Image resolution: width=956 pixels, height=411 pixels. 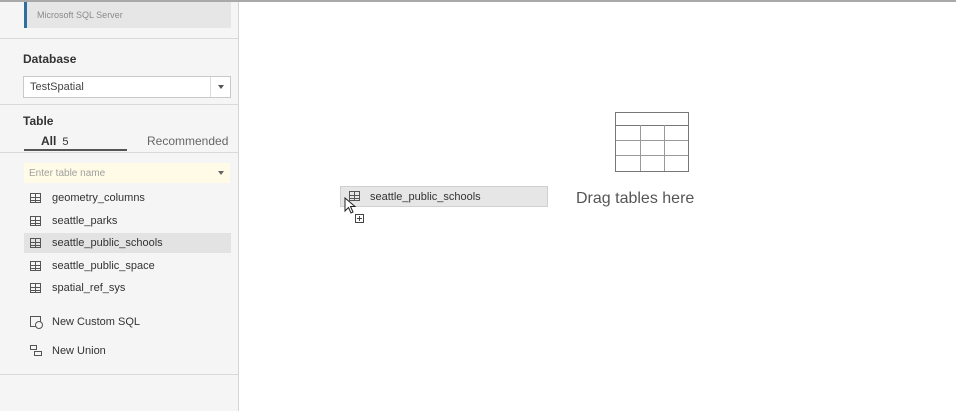 What do you see at coordinates (635, 198) in the screenshot?
I see `drop-hint: Drag tables here` at bounding box center [635, 198].